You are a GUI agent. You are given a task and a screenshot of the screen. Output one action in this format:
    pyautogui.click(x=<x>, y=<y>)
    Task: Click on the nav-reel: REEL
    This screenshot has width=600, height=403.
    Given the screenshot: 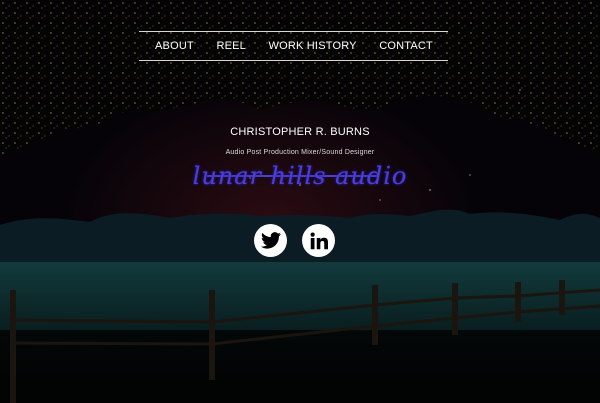 What is the action you would take?
    pyautogui.click(x=231, y=46)
    